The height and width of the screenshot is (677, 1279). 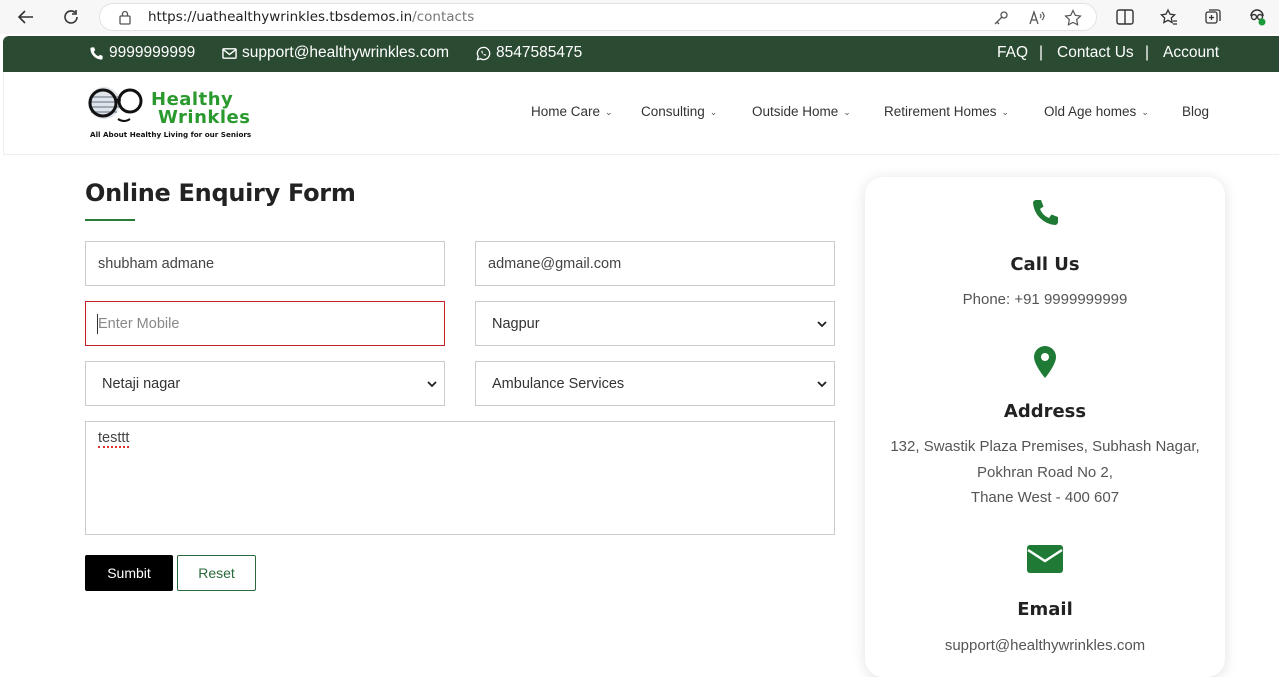 I want to click on name-value: shubham admane, so click(x=156, y=263).